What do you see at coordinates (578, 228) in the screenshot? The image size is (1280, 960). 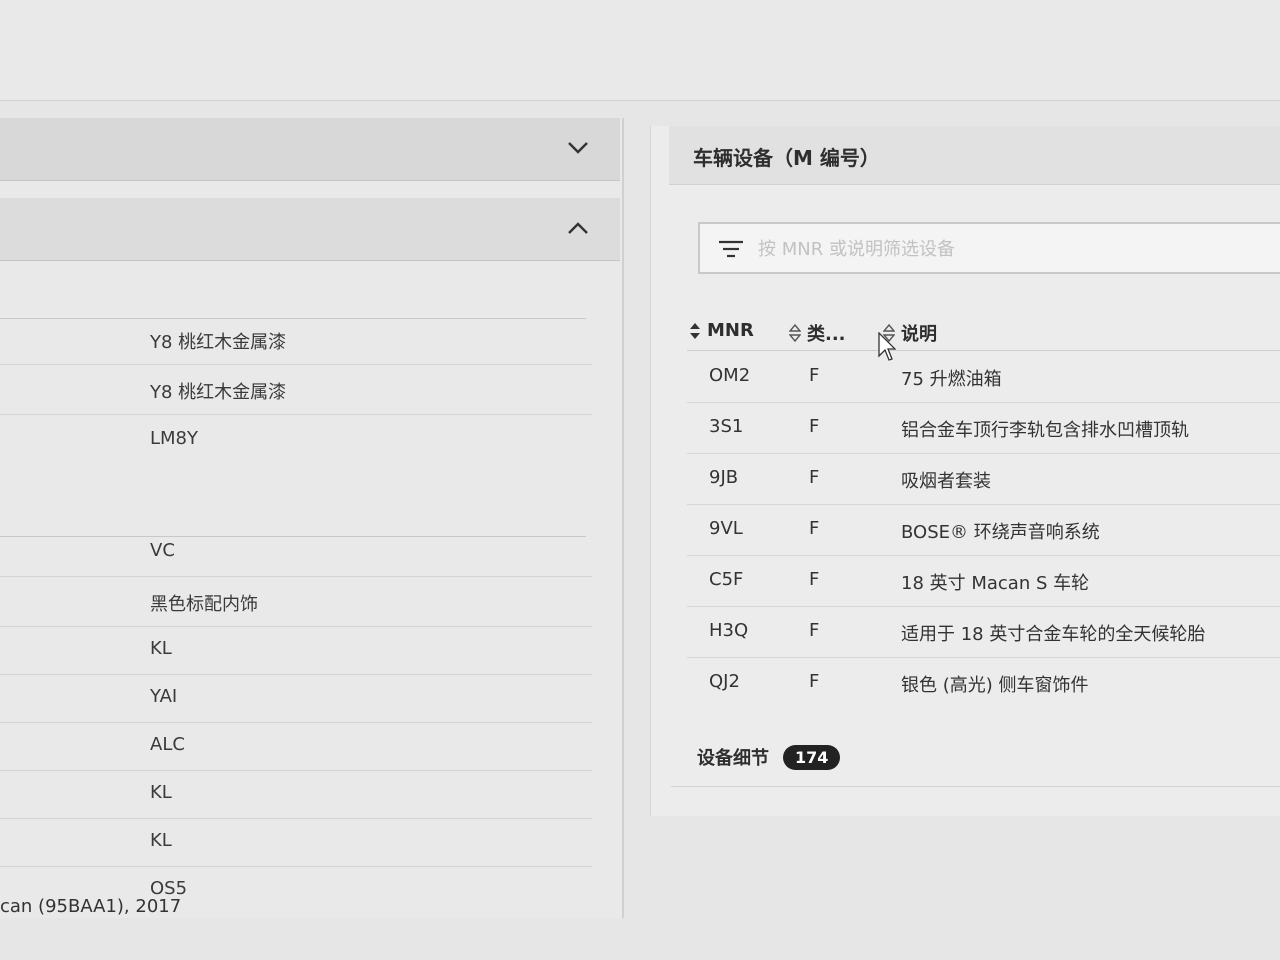 I see `chevron-up-icon` at bounding box center [578, 228].